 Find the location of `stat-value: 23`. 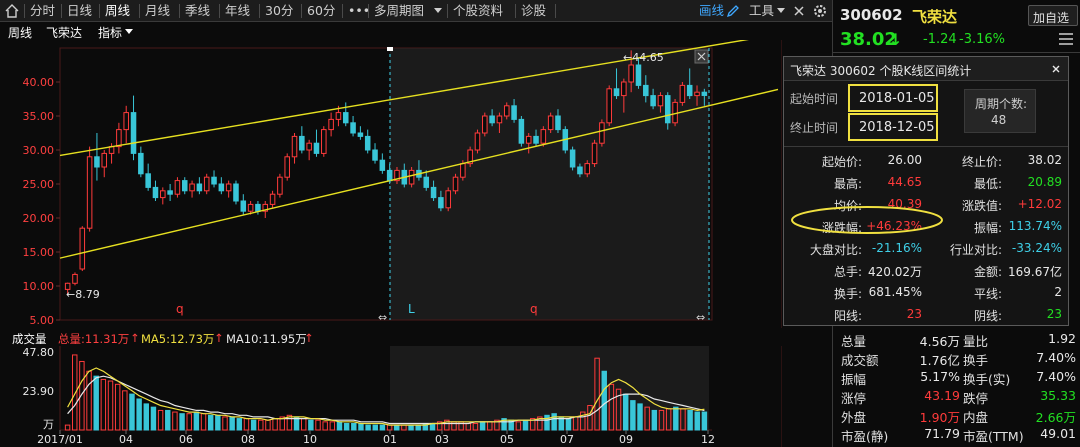

stat-value: 23 is located at coordinates (914, 314).